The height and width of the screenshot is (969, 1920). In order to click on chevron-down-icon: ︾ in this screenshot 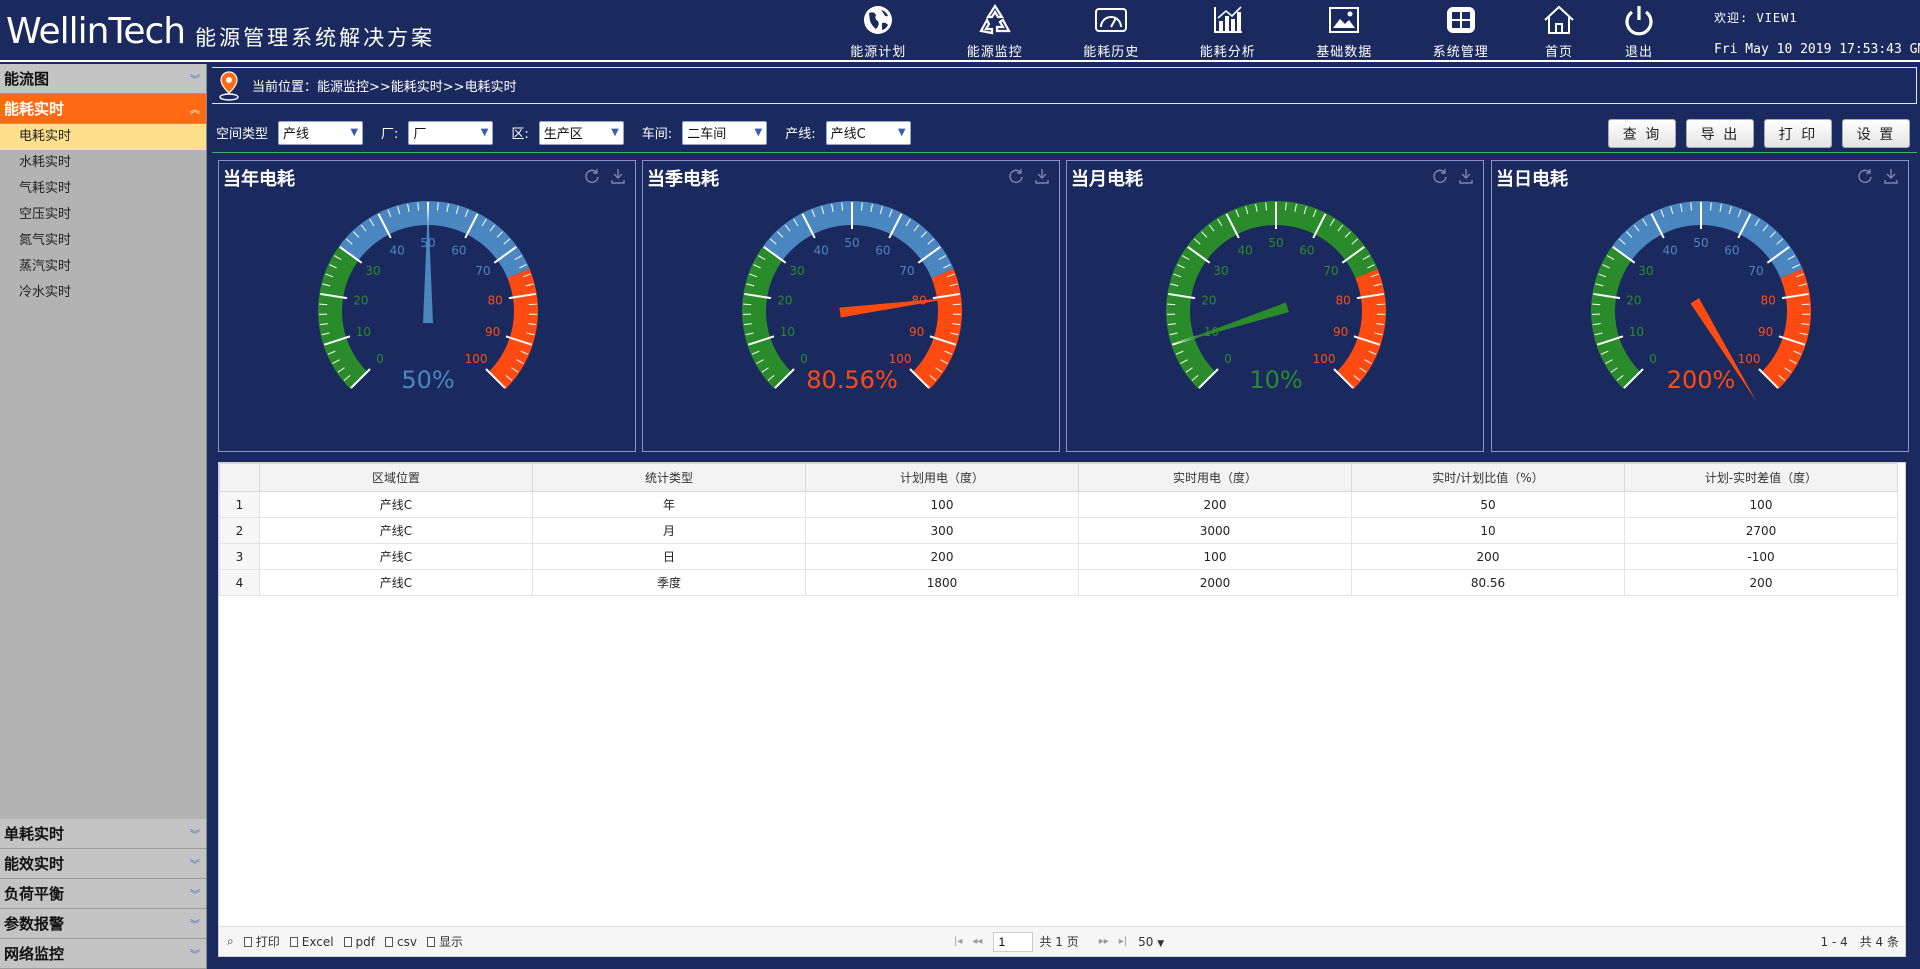, I will do `click(195, 865)`.